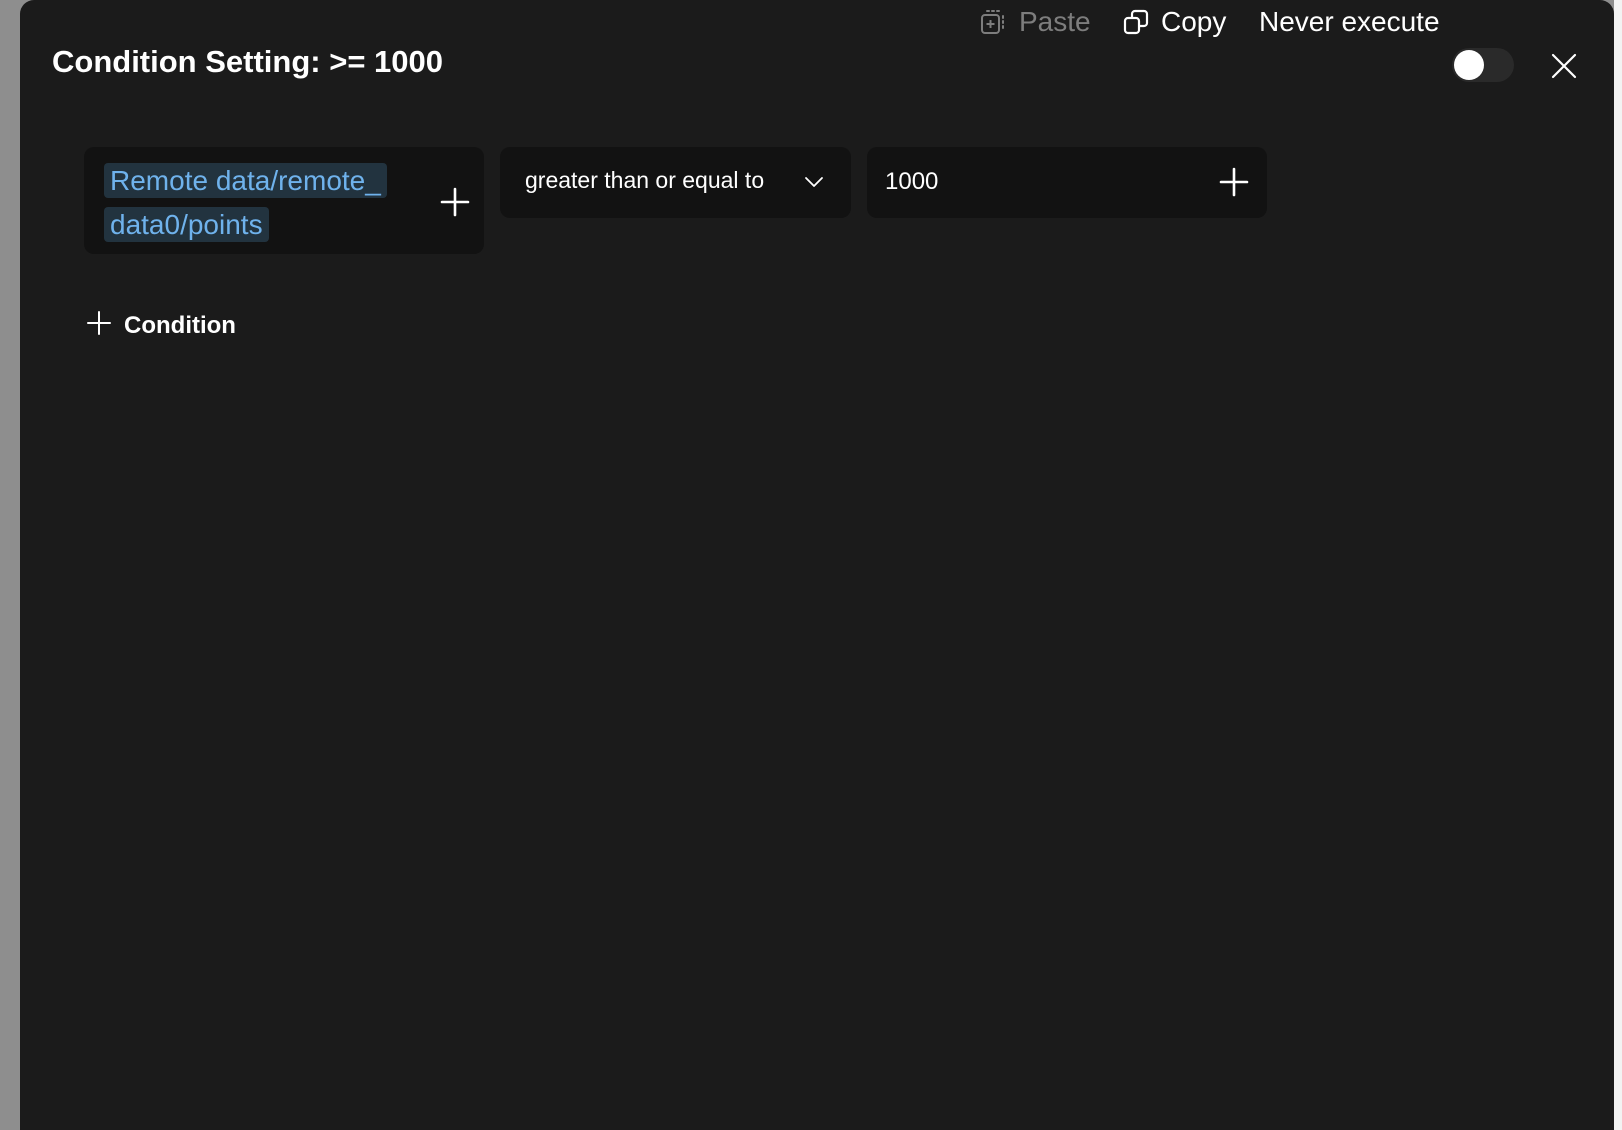  Describe the element at coordinates (180, 325) in the screenshot. I see `add-condition-label: Condition` at that location.